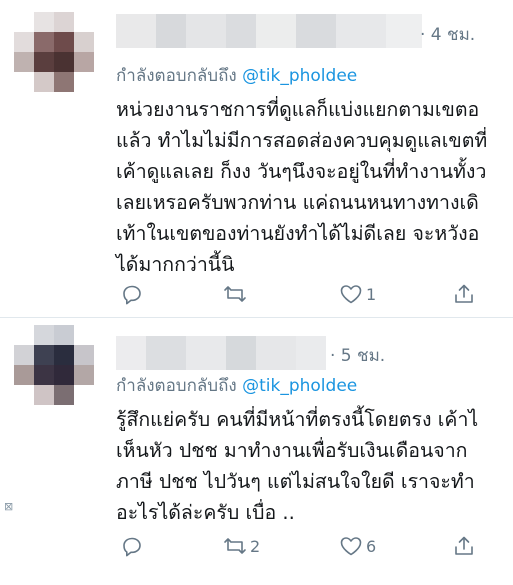 The height and width of the screenshot is (585, 513). What do you see at coordinates (255, 546) in the screenshot?
I see `retweet-count: 2` at bounding box center [255, 546].